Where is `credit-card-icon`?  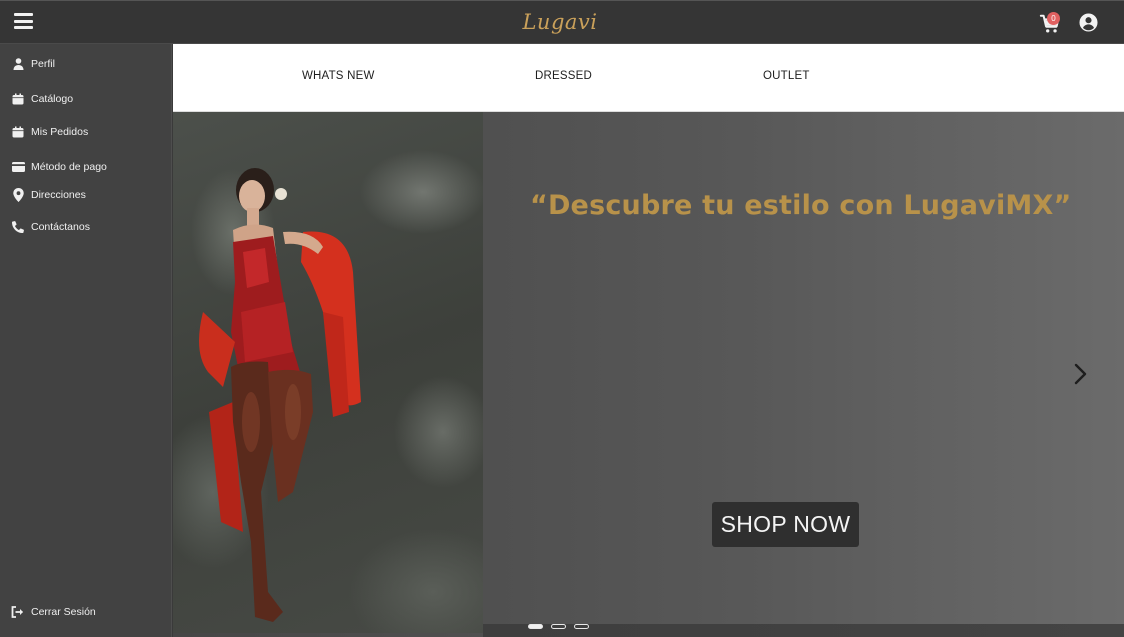 credit-card-icon is located at coordinates (18, 167).